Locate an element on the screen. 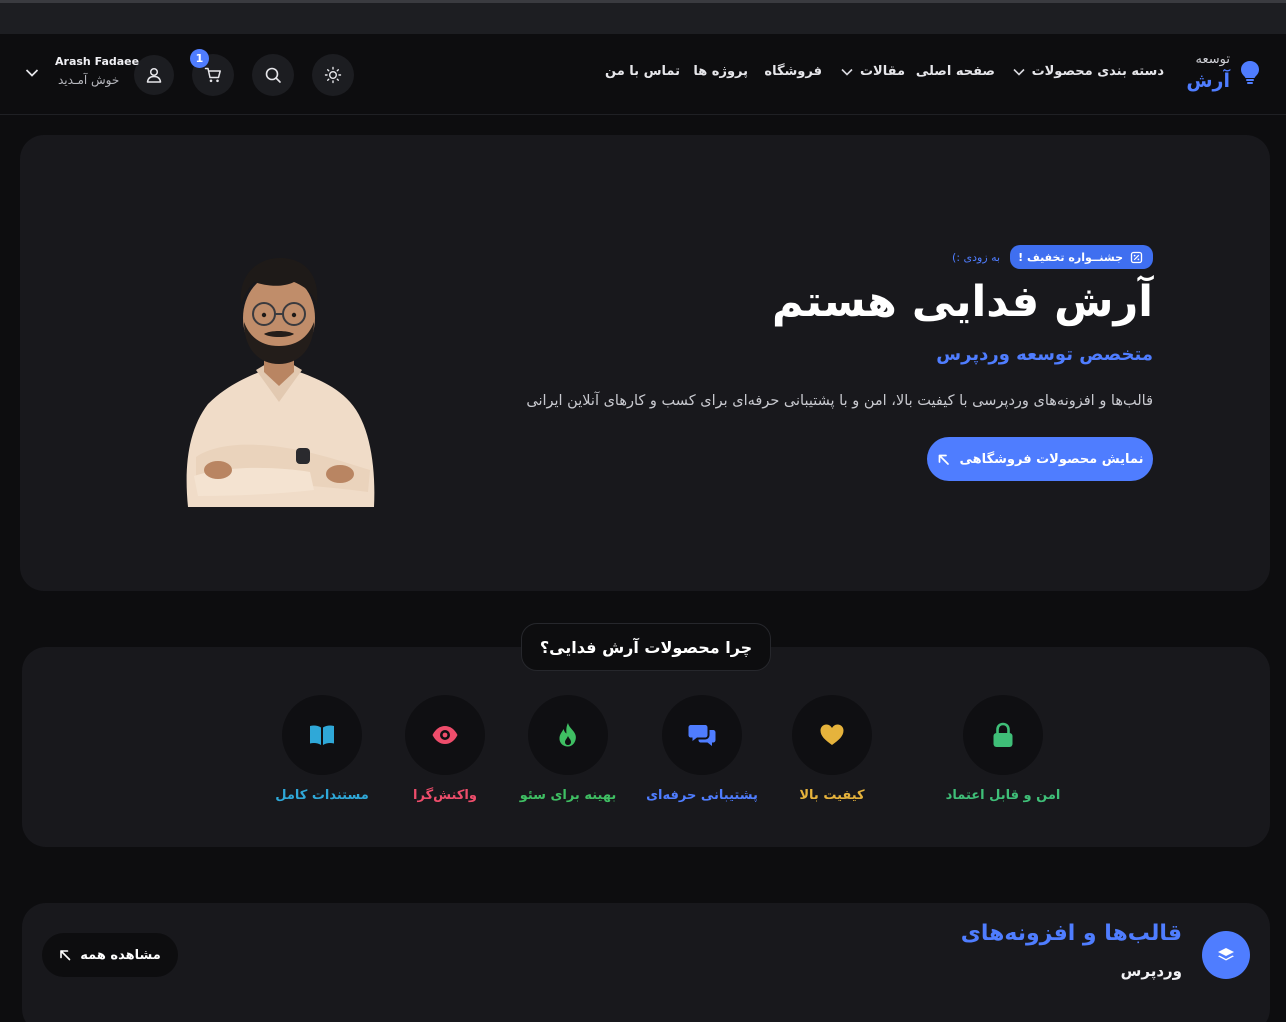 Image resolution: width=1286 pixels, height=1022 pixels. nav-shop: فروشگاه is located at coordinates (793, 71).